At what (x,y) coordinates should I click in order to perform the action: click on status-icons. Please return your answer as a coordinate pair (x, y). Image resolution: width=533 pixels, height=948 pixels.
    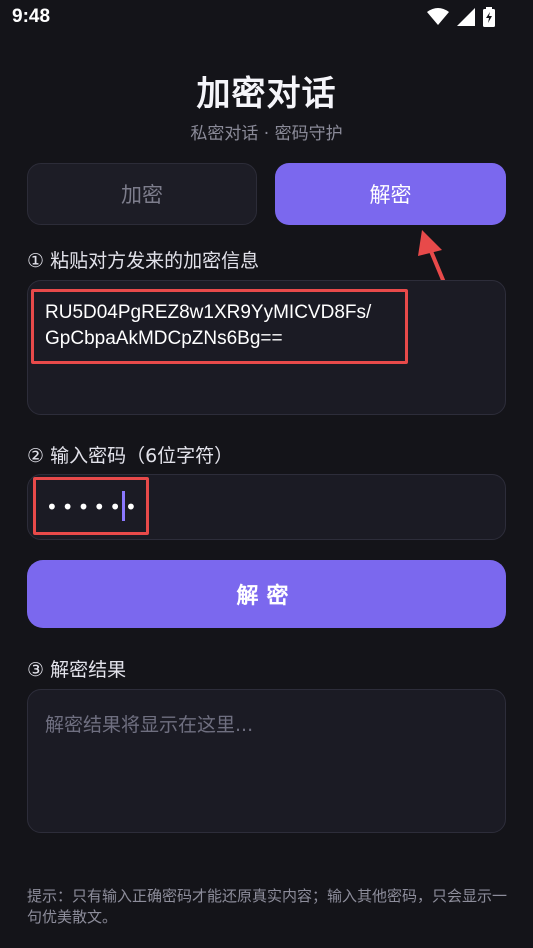
    Looking at the image, I should click on (461, 17).